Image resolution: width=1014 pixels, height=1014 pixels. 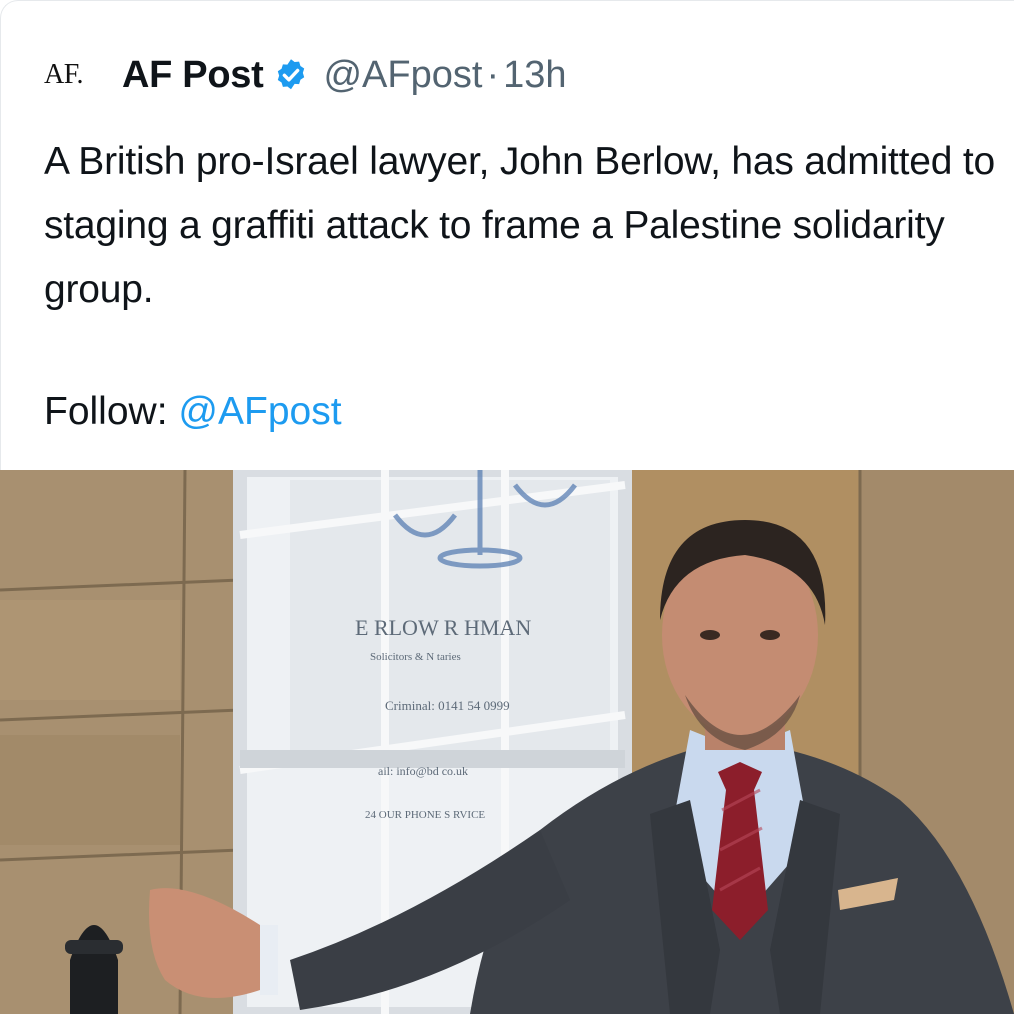 I want to click on follow-handle-link: @AFpost, so click(x=259, y=411).